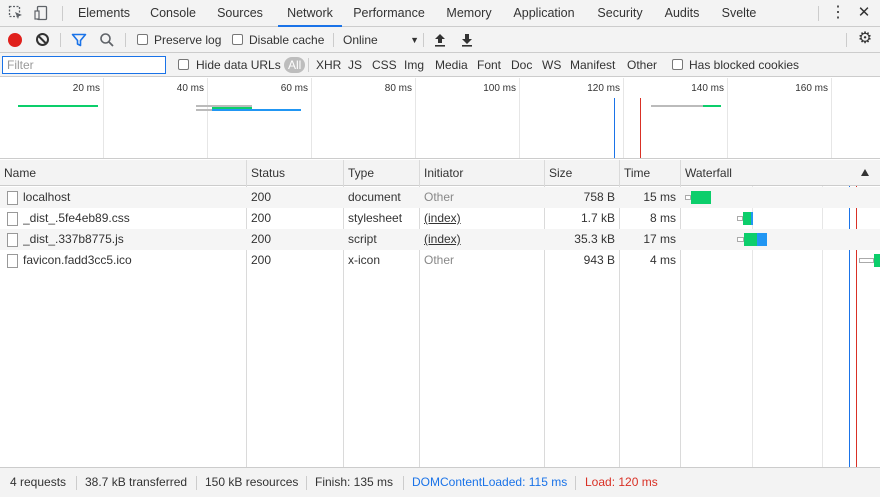  I want to click on tab-network: Network, so click(310, 13).